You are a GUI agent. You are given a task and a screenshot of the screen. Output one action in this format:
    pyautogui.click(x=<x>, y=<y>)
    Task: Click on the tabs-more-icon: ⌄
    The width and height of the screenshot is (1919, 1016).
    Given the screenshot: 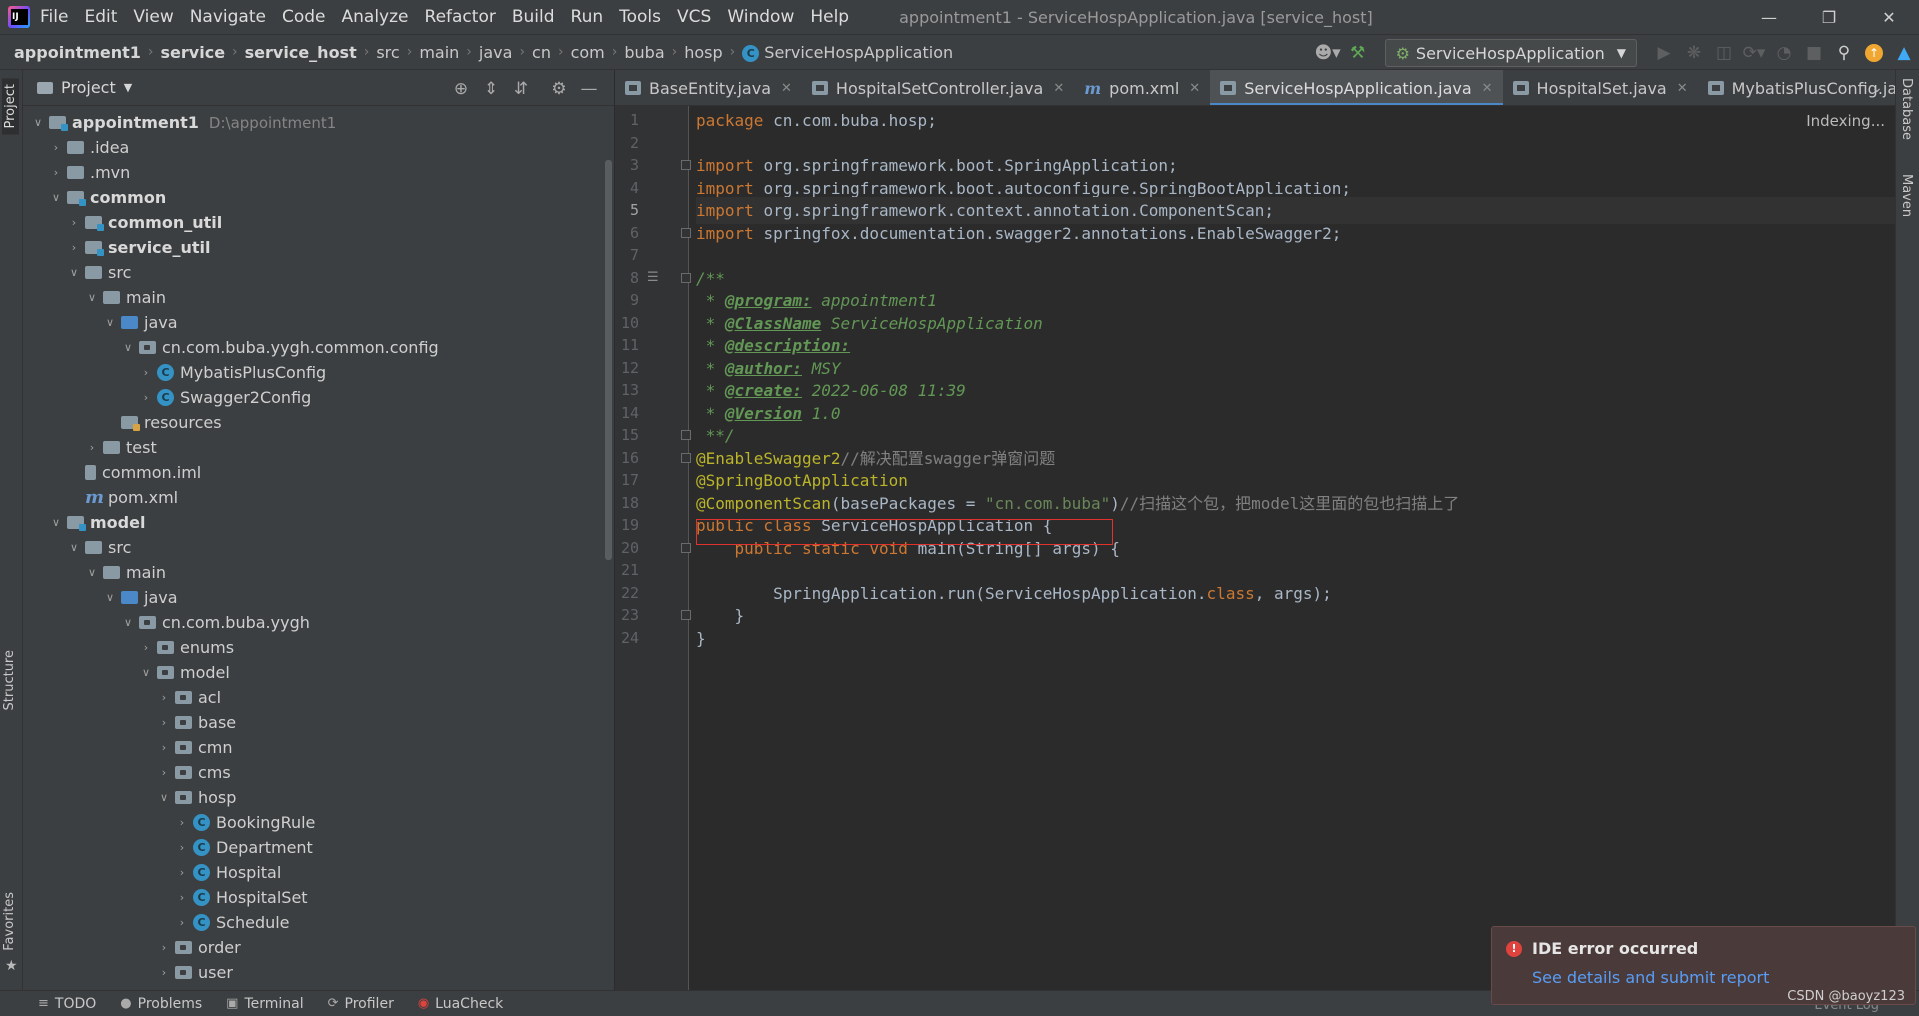 What is the action you would take?
    pyautogui.click(x=1877, y=88)
    